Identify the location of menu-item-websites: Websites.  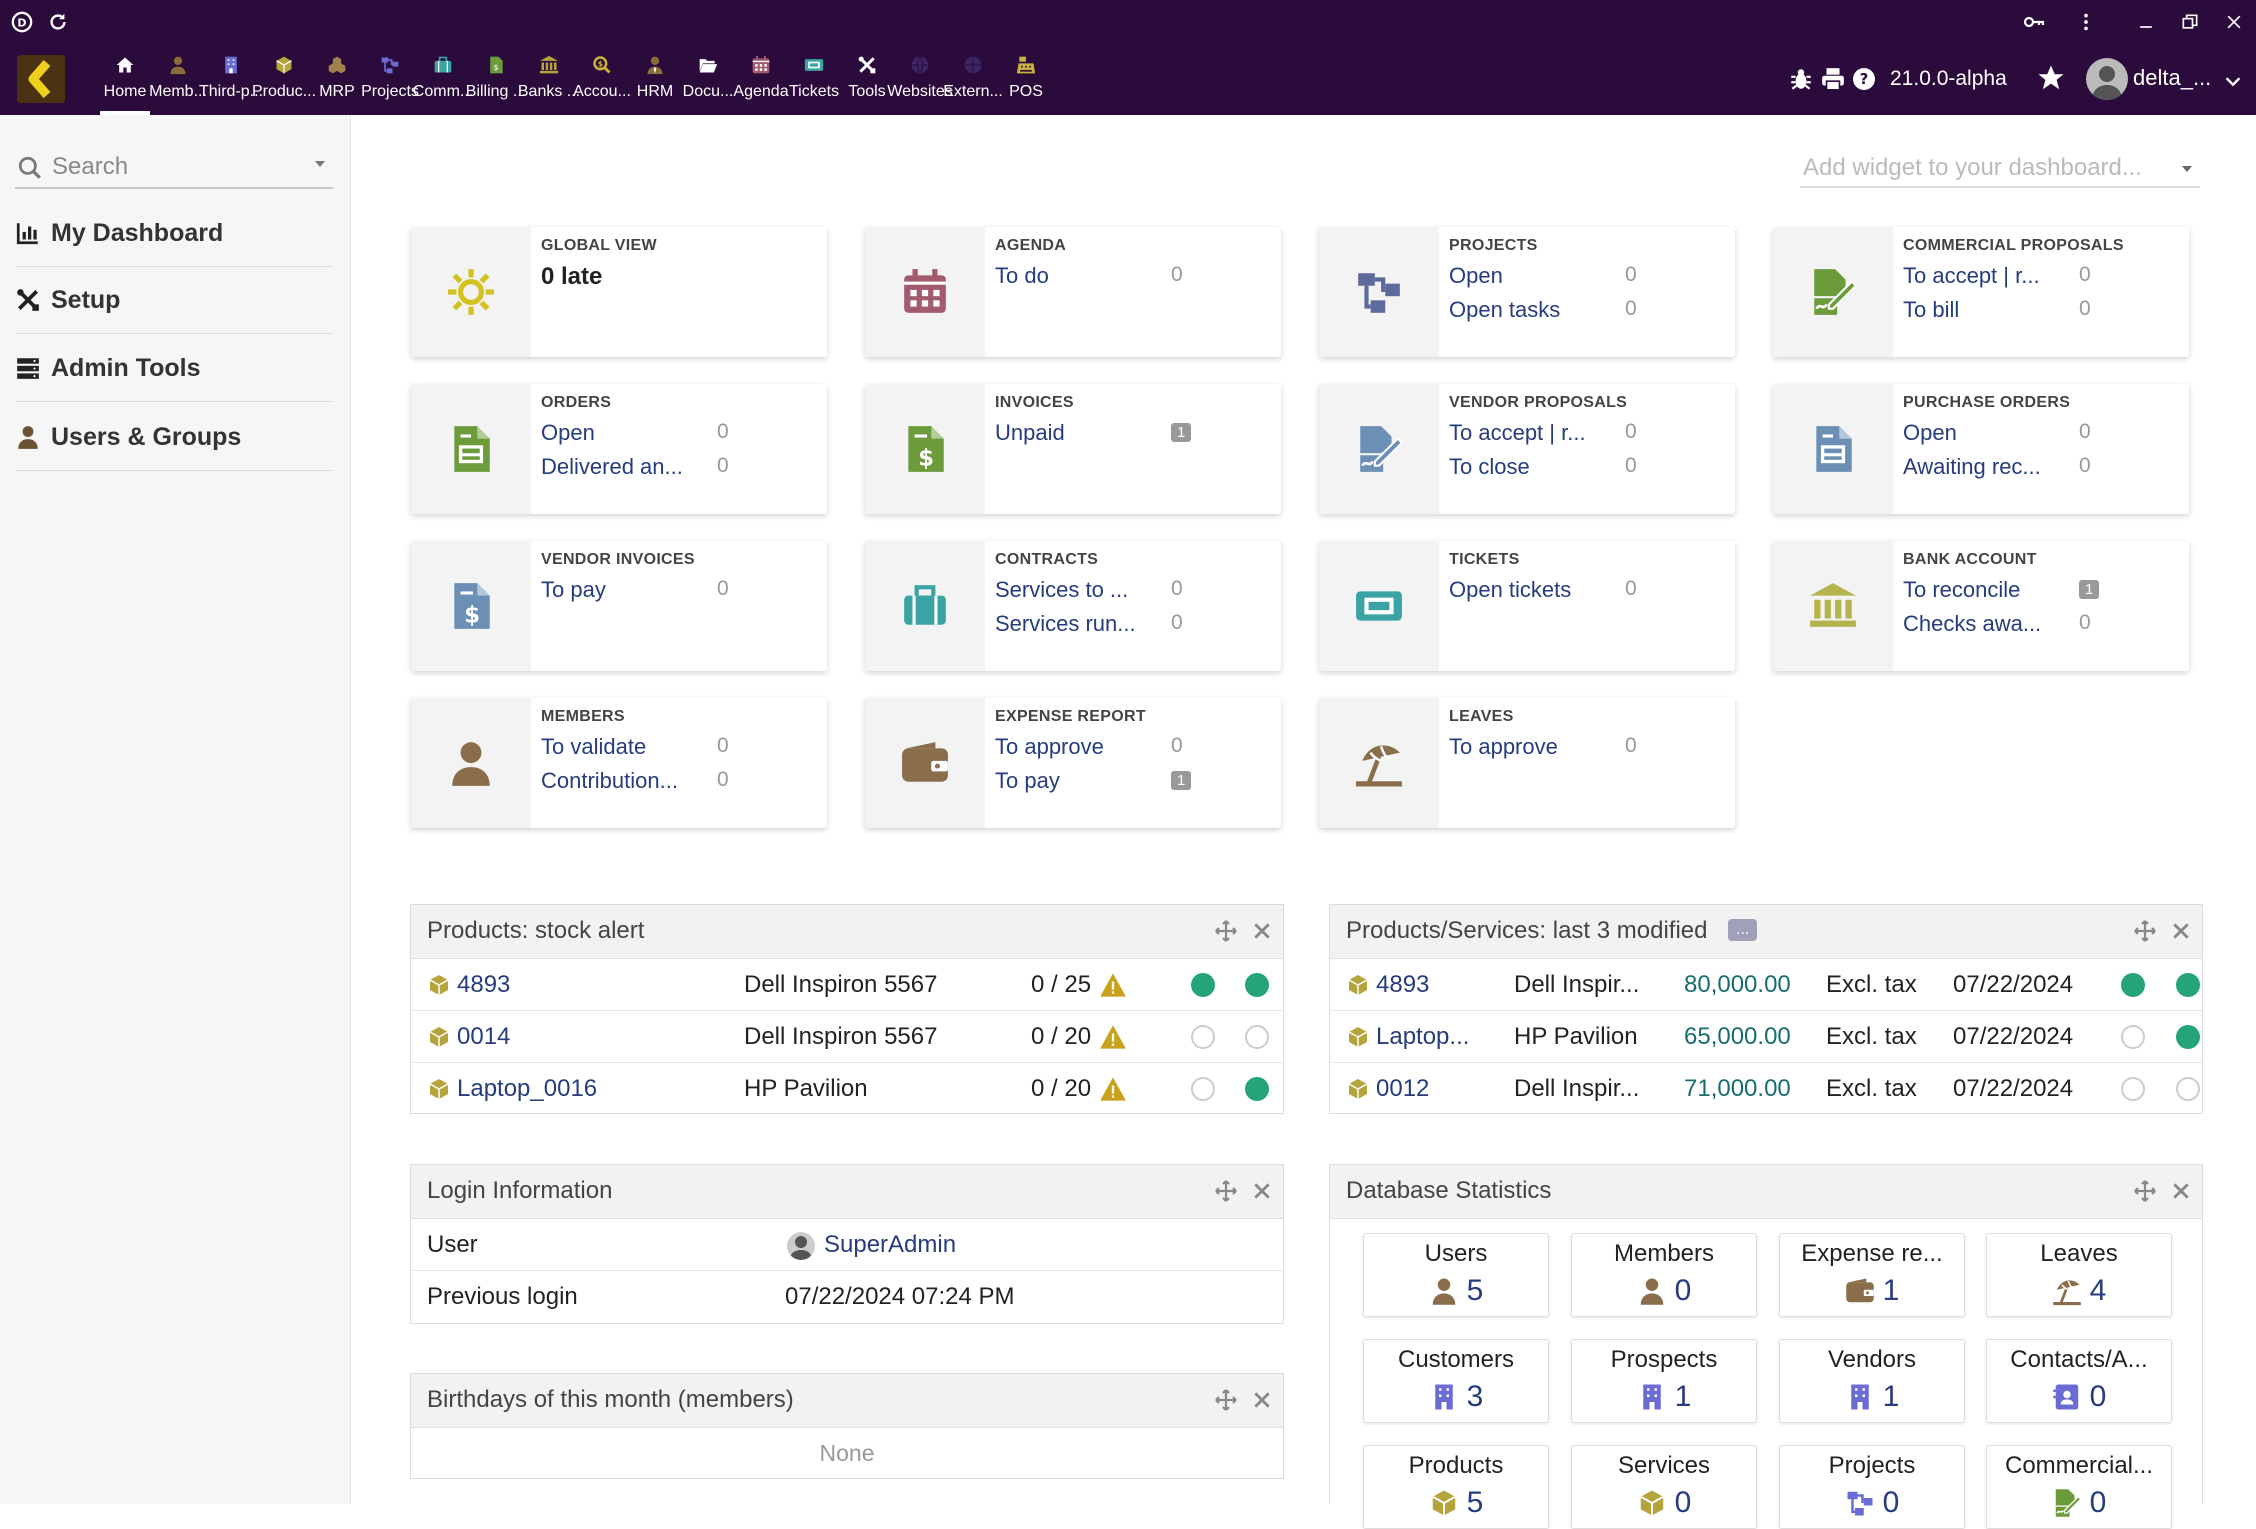
(920, 83).